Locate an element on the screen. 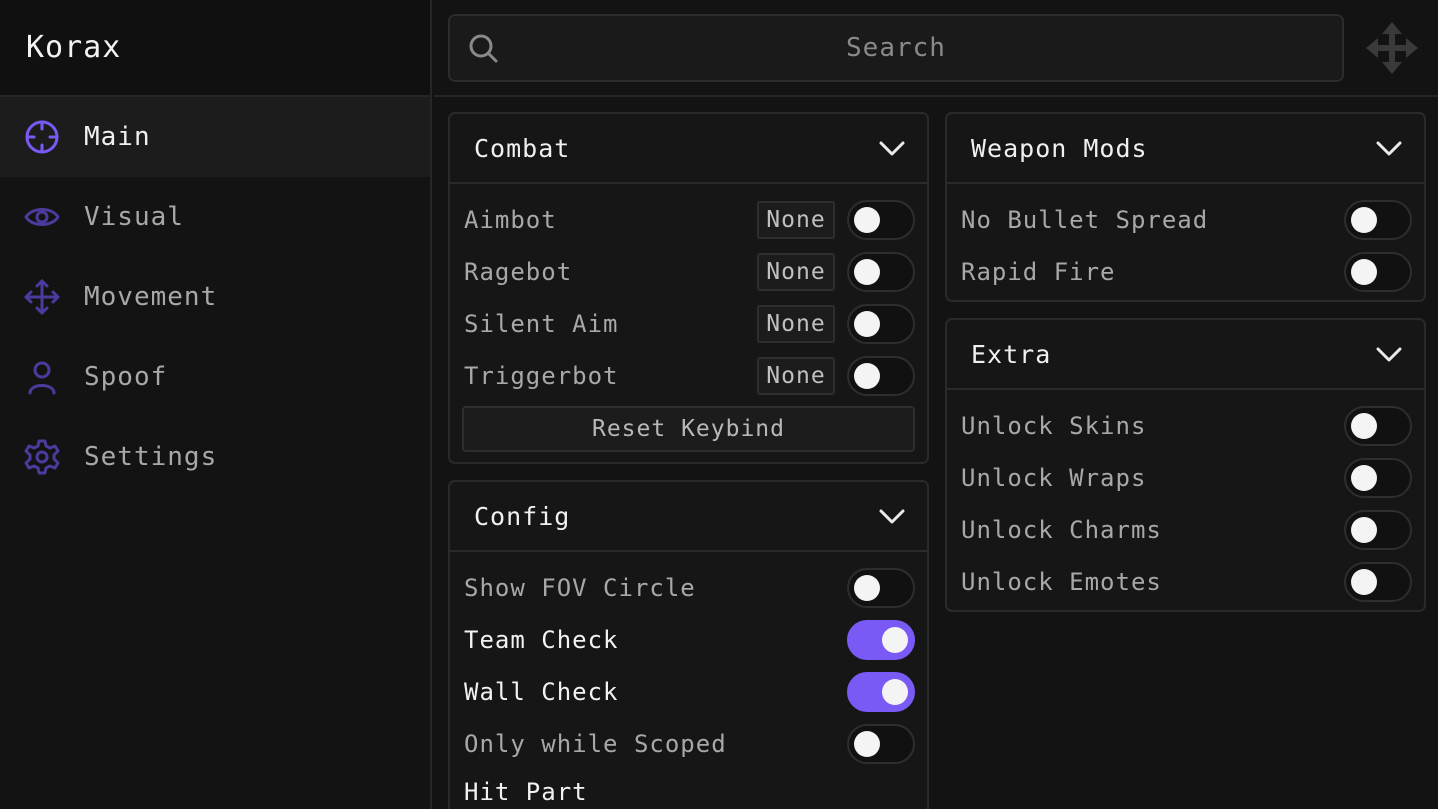  search-input: Search is located at coordinates (896, 48).